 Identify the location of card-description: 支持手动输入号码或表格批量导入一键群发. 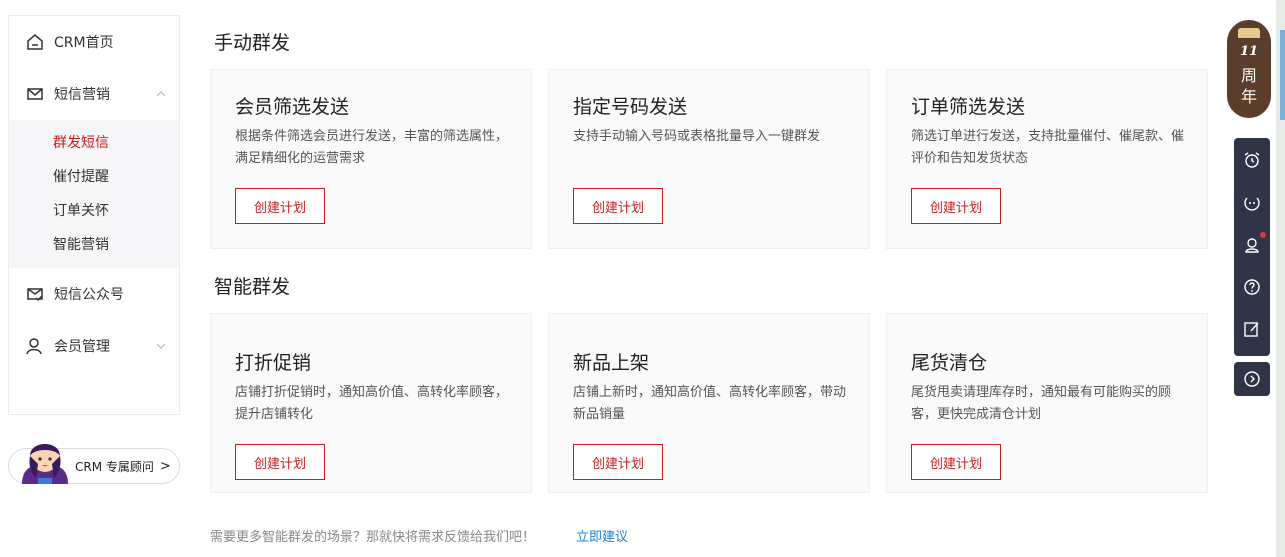
(697, 136).